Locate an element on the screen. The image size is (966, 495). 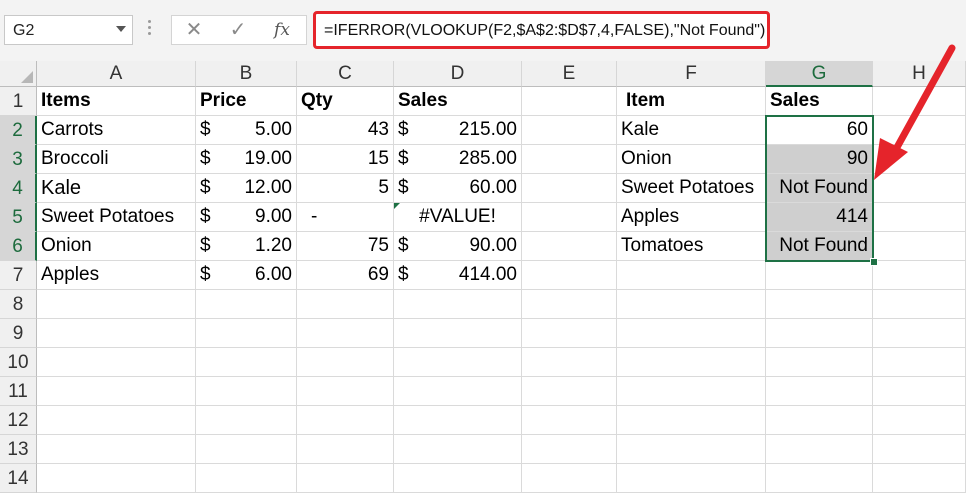
cell-h9 is located at coordinates (919, 333).